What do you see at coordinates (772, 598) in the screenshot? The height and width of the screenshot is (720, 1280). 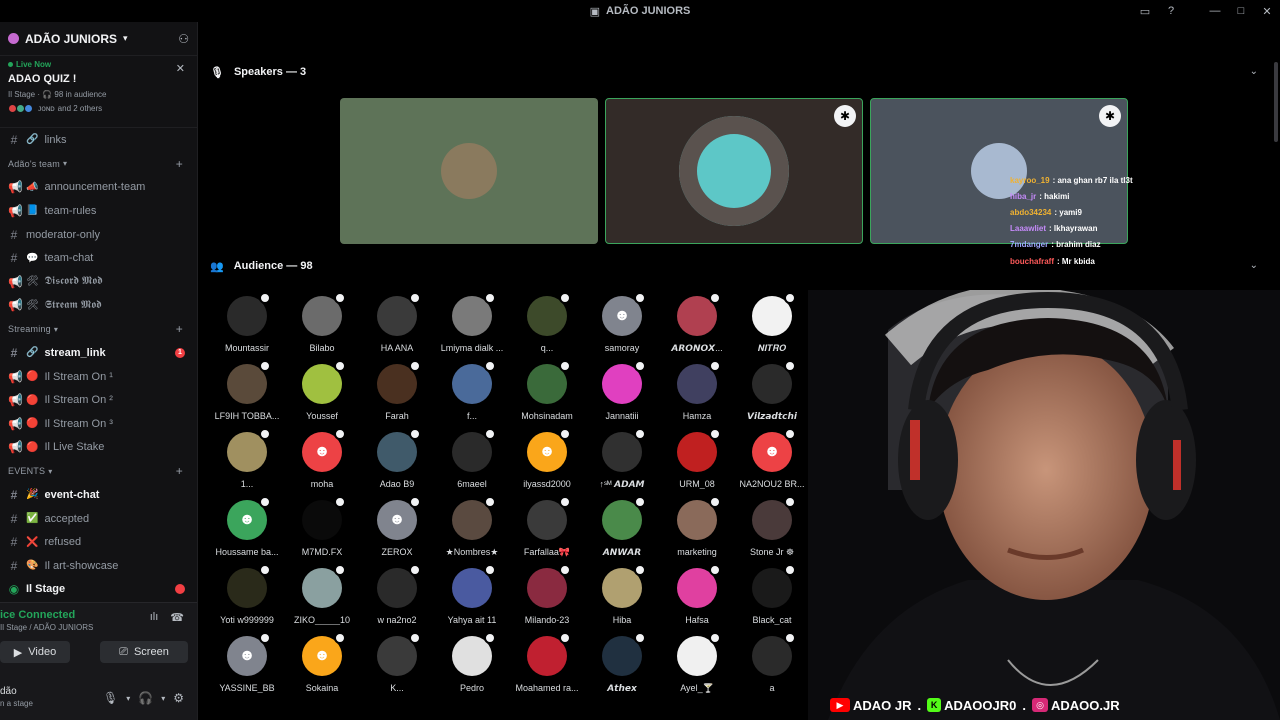 I see `audience-member: Black_cat` at bounding box center [772, 598].